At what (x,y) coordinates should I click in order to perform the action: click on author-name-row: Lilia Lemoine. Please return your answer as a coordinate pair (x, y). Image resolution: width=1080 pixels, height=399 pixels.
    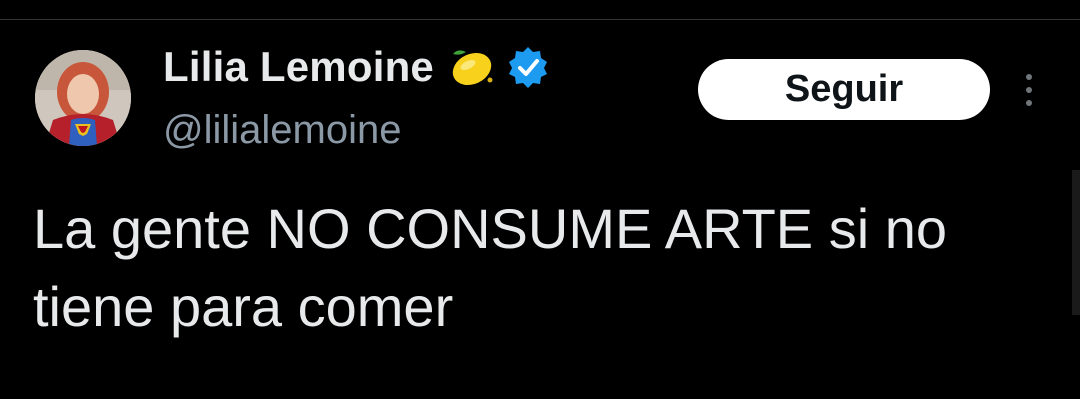
    Looking at the image, I should click on (356, 67).